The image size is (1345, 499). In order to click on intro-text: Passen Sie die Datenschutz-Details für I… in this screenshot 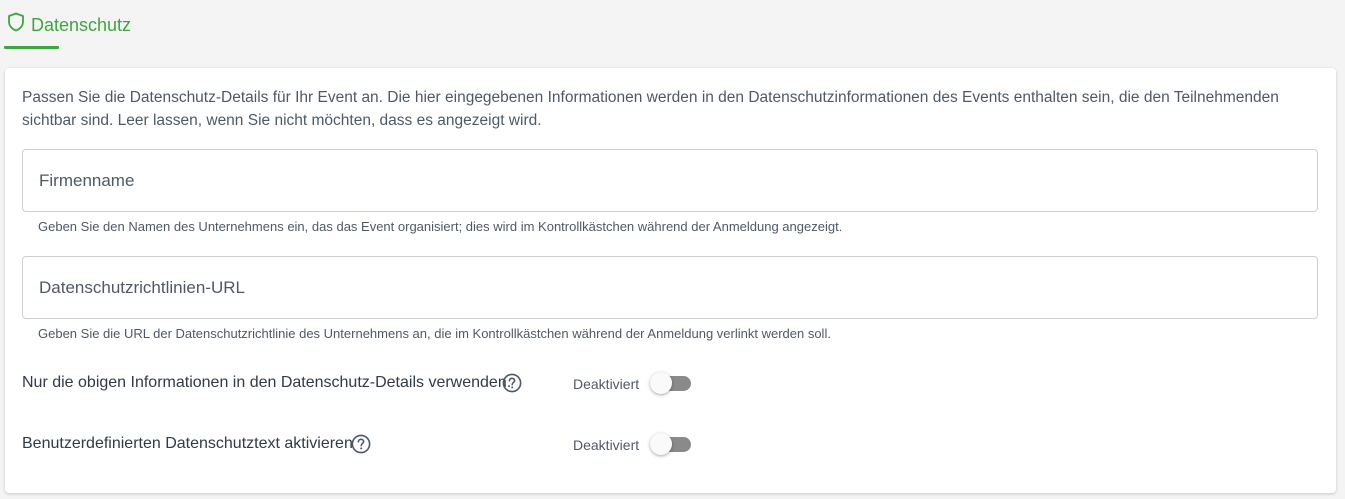, I will do `click(650, 109)`.